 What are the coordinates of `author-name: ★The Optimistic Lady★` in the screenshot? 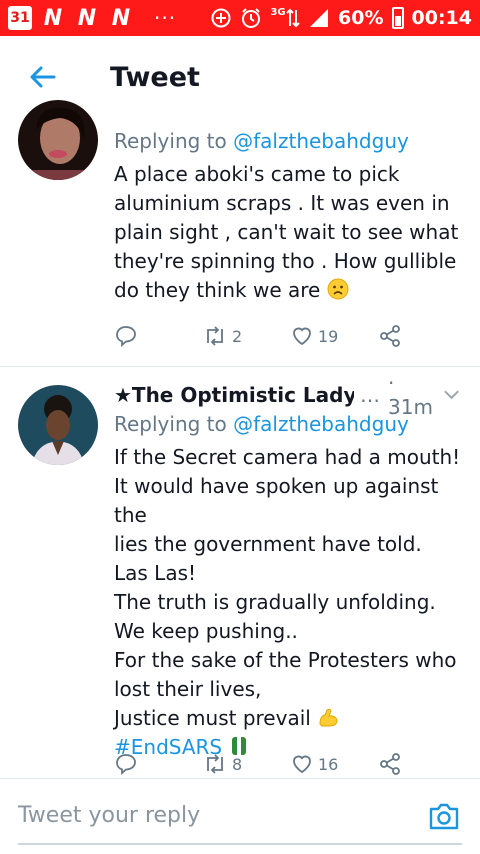 It's located at (234, 395).